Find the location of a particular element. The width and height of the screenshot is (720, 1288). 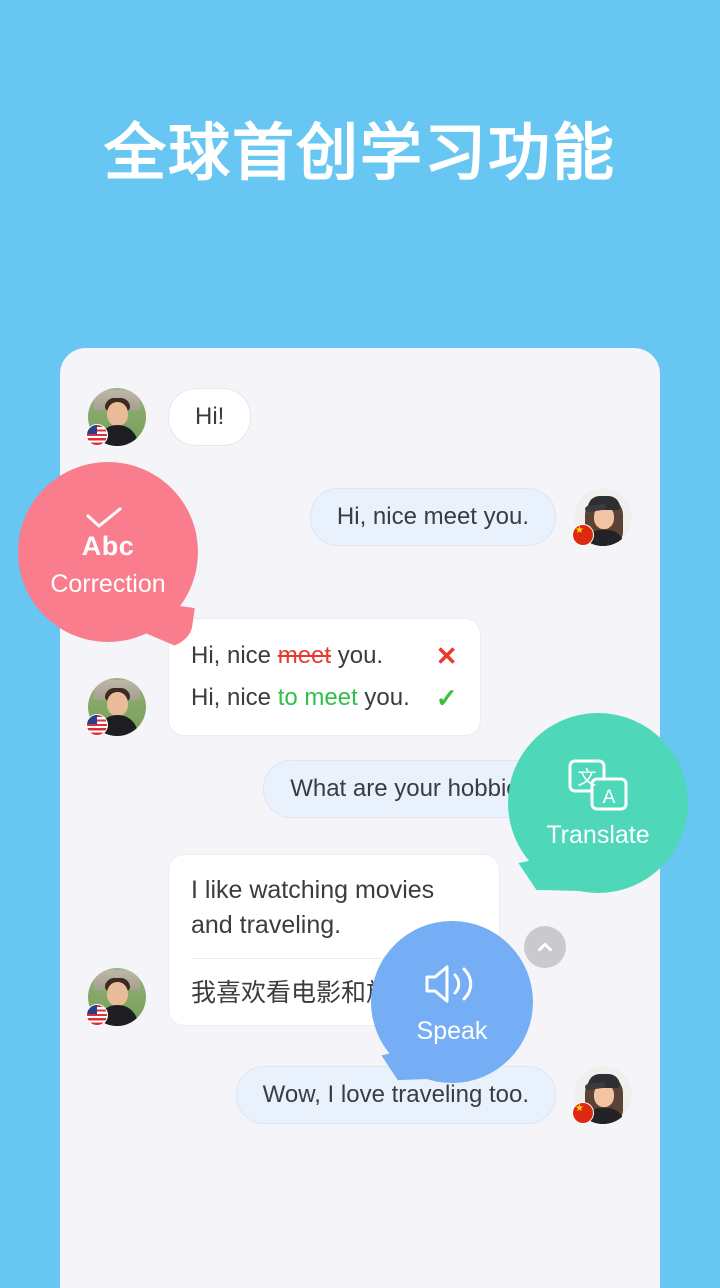

chevron-up-icon is located at coordinates (545, 947).